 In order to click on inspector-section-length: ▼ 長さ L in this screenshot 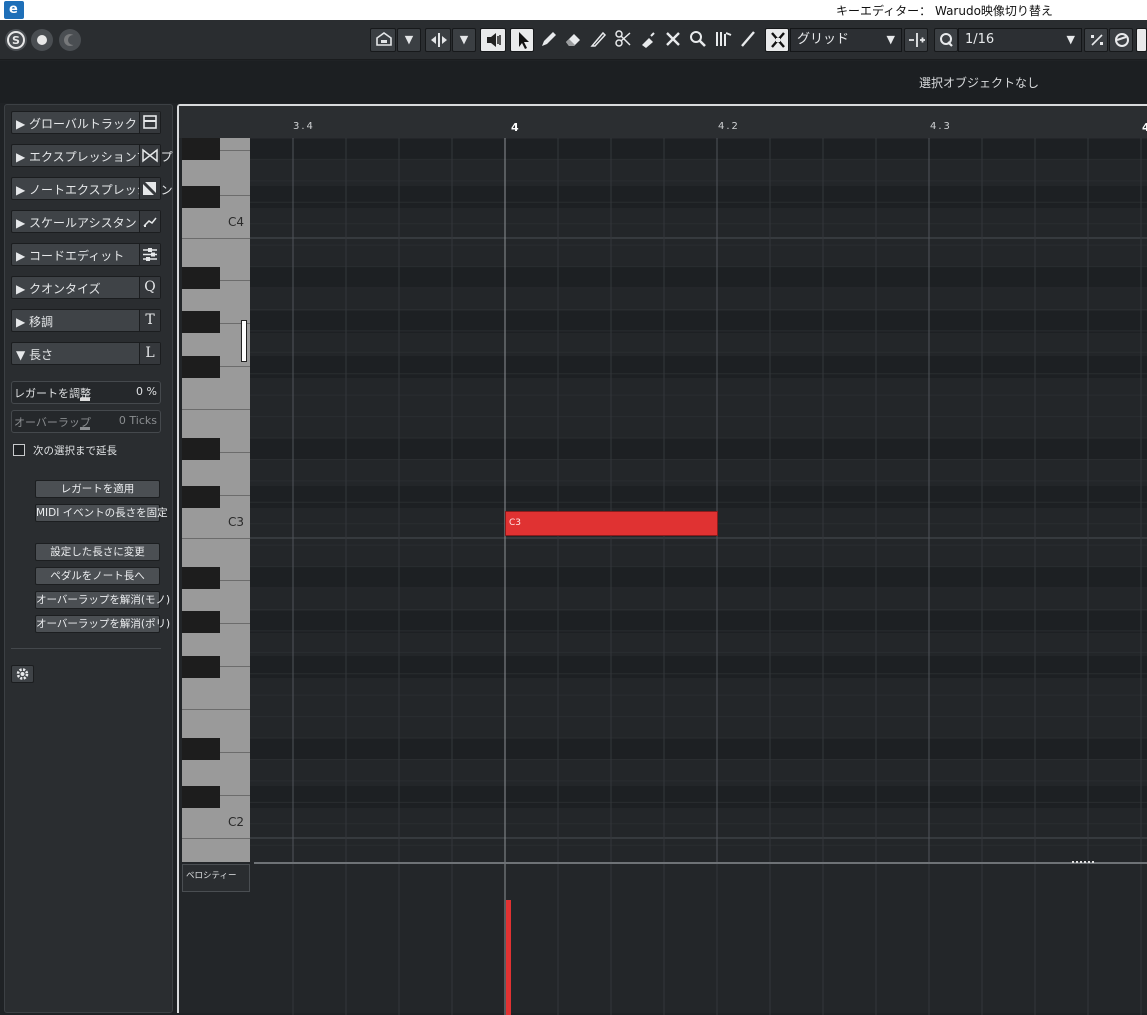, I will do `click(86, 353)`.